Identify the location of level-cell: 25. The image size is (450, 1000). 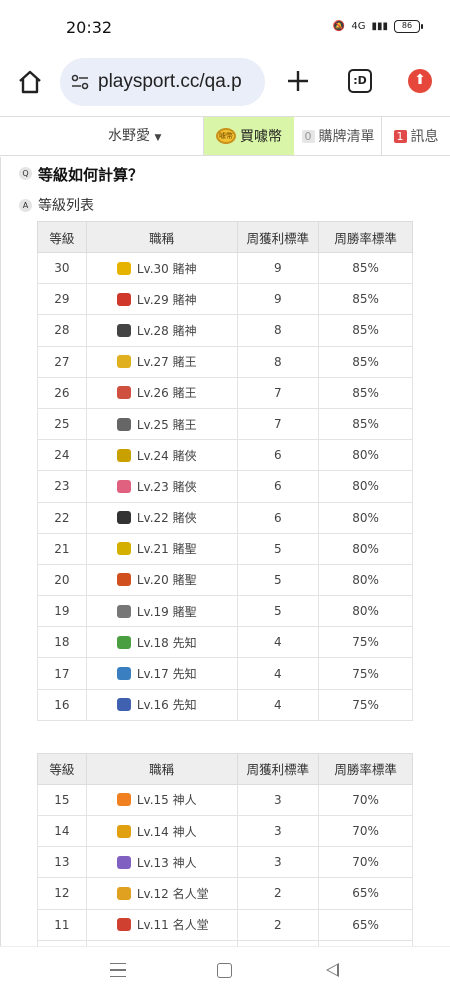
(62, 424).